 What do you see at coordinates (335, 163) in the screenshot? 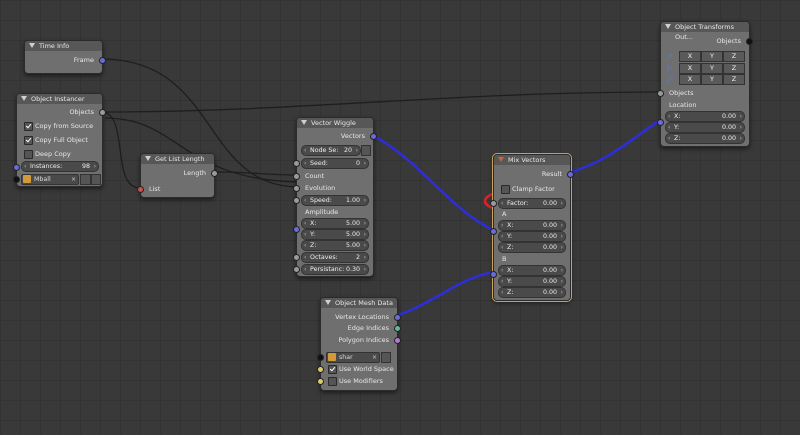
I see `seed-field: ‹ Seed: 0 ›` at bounding box center [335, 163].